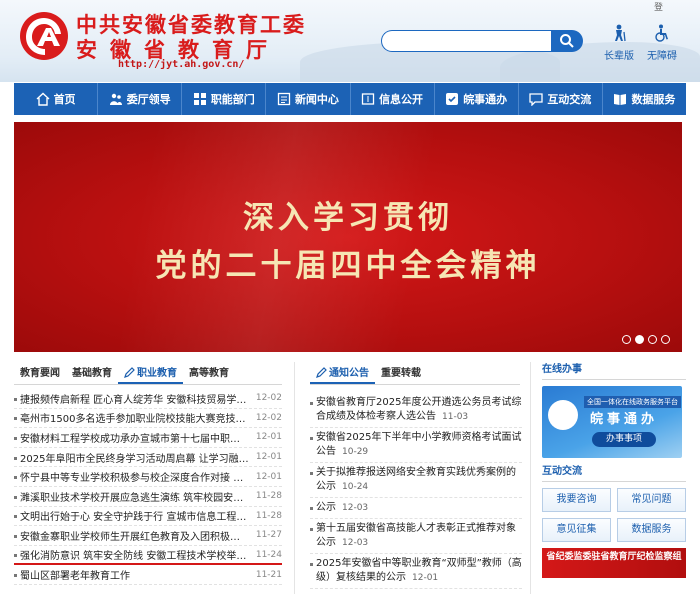 The width and height of the screenshot is (700, 594). I want to click on news-date: 12-01, so click(268, 437).